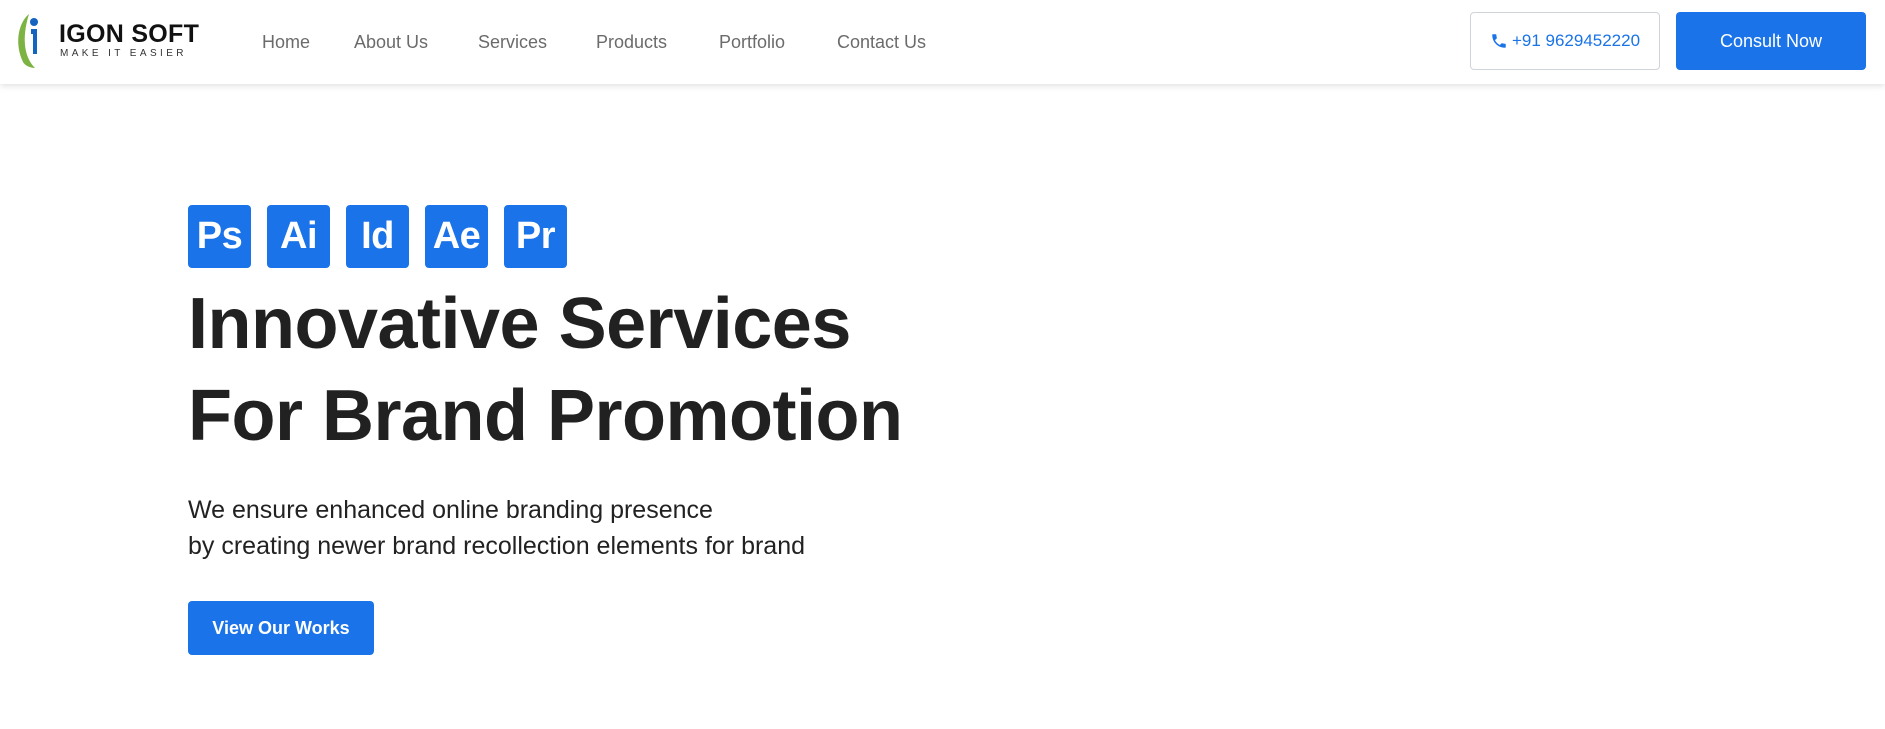 The height and width of the screenshot is (729, 1885). Describe the element at coordinates (219, 236) in the screenshot. I see `photoshop-badge: Ps` at that location.